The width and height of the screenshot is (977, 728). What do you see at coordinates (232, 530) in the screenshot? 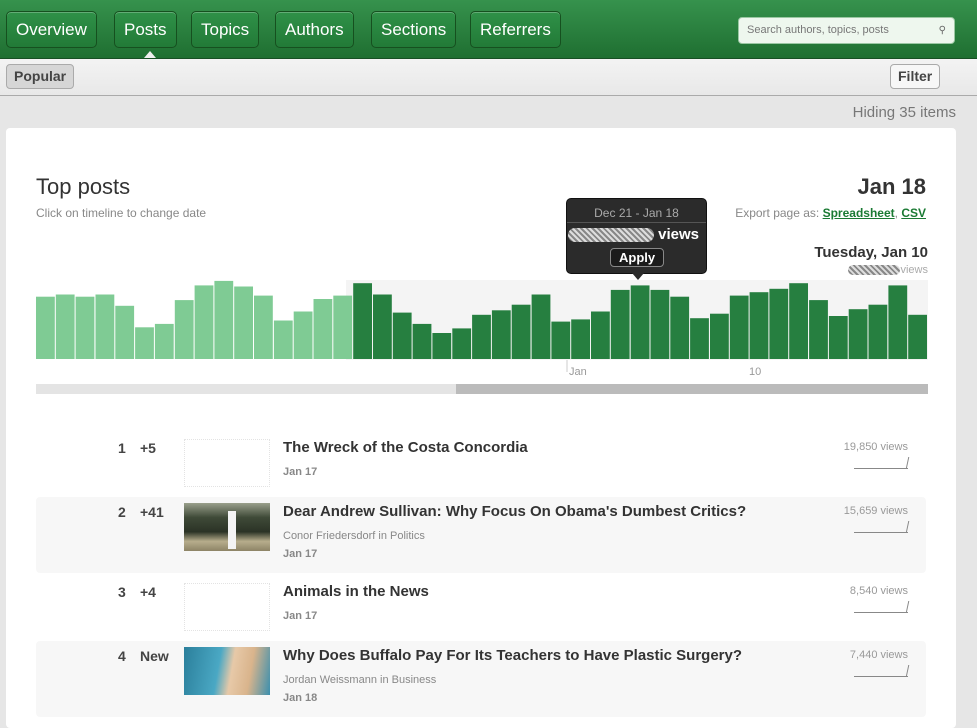
I see `person-figure` at bounding box center [232, 530].